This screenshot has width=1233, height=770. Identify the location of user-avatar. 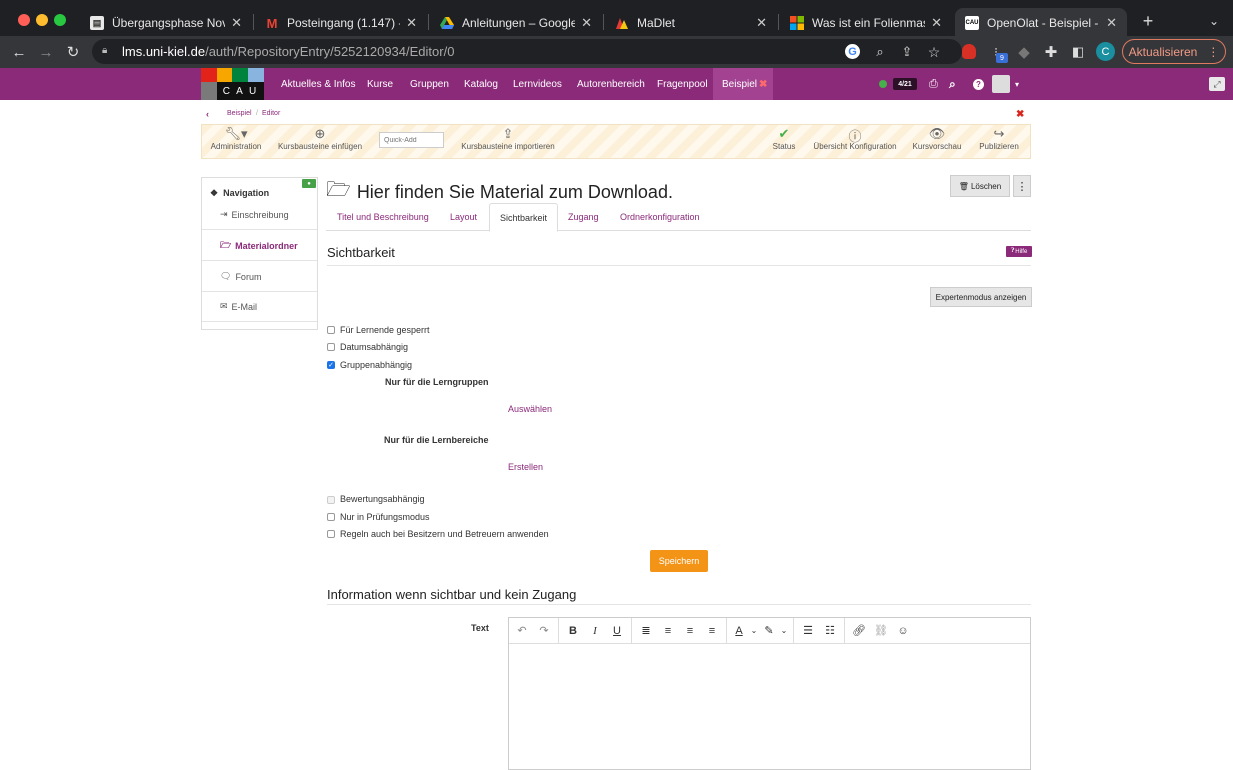
(1001, 84).